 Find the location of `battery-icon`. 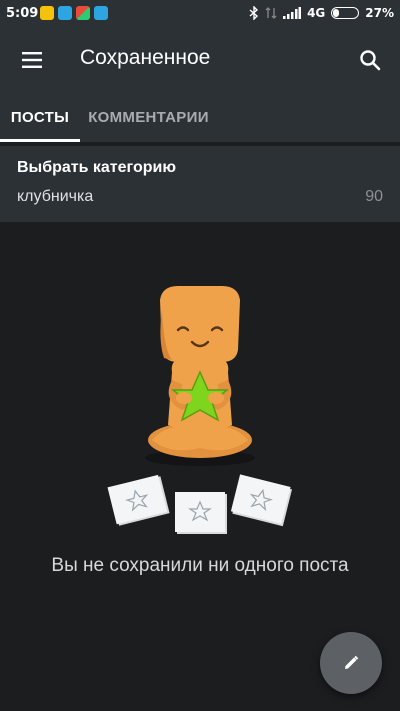

battery-icon is located at coordinates (345, 13).